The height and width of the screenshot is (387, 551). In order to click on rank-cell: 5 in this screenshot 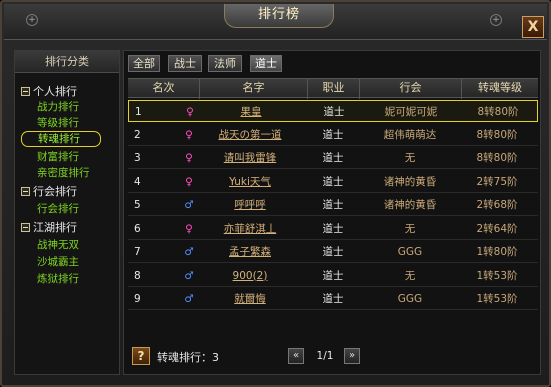, I will do `click(137, 205)`.